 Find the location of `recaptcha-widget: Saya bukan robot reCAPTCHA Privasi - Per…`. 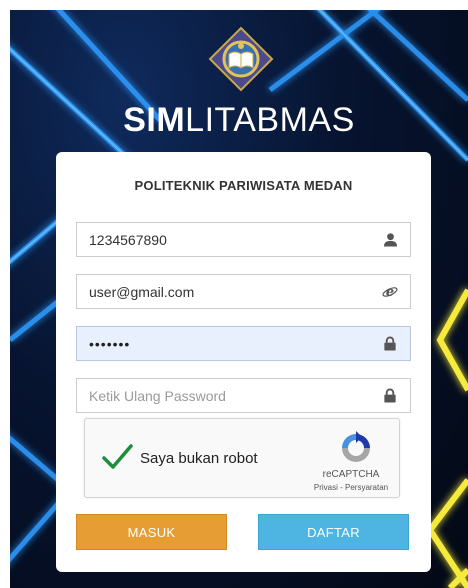

recaptcha-widget: Saya bukan robot reCAPTCHA Privasi - Per… is located at coordinates (242, 458).